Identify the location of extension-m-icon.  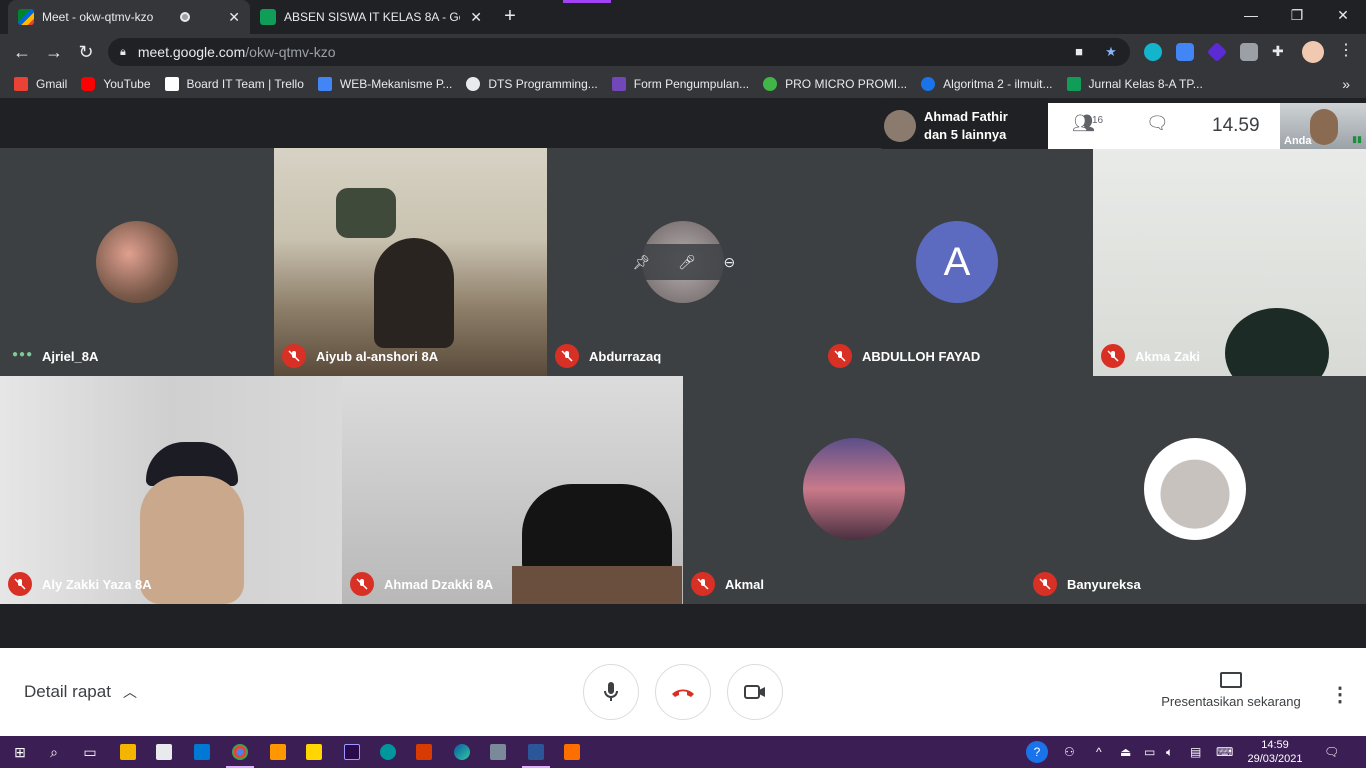
(1153, 52).